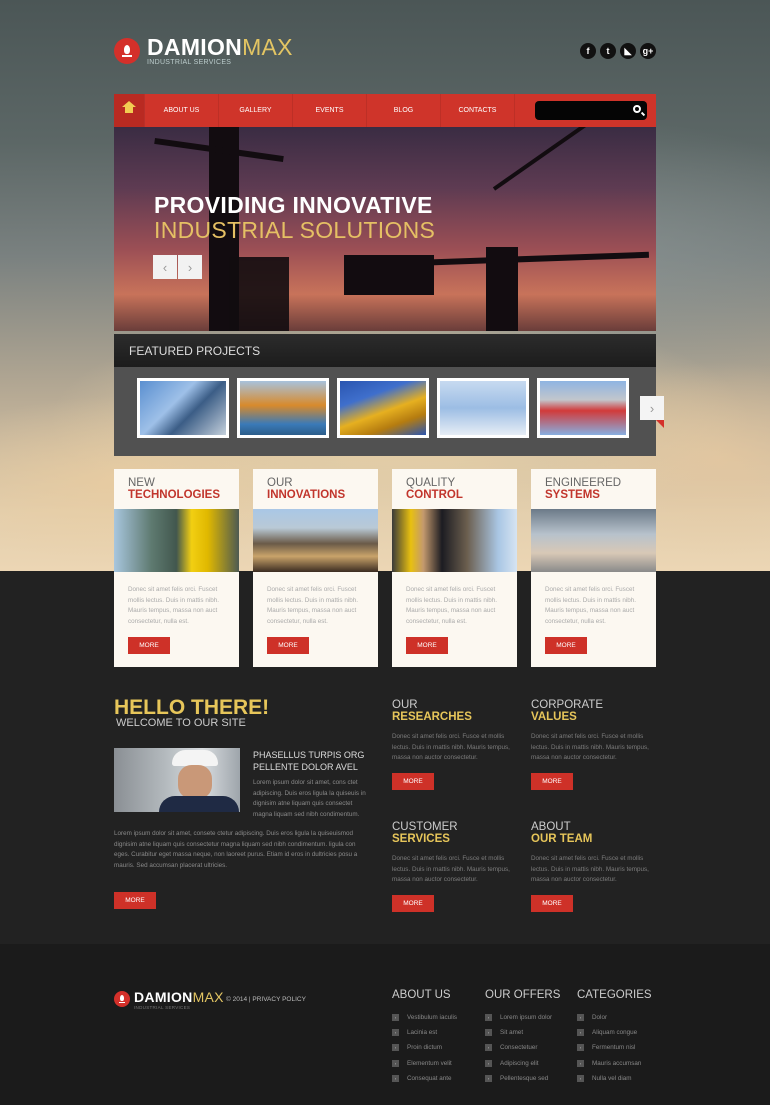  What do you see at coordinates (567, 705) in the screenshot?
I see `service-title-line1: CORPORATE` at bounding box center [567, 705].